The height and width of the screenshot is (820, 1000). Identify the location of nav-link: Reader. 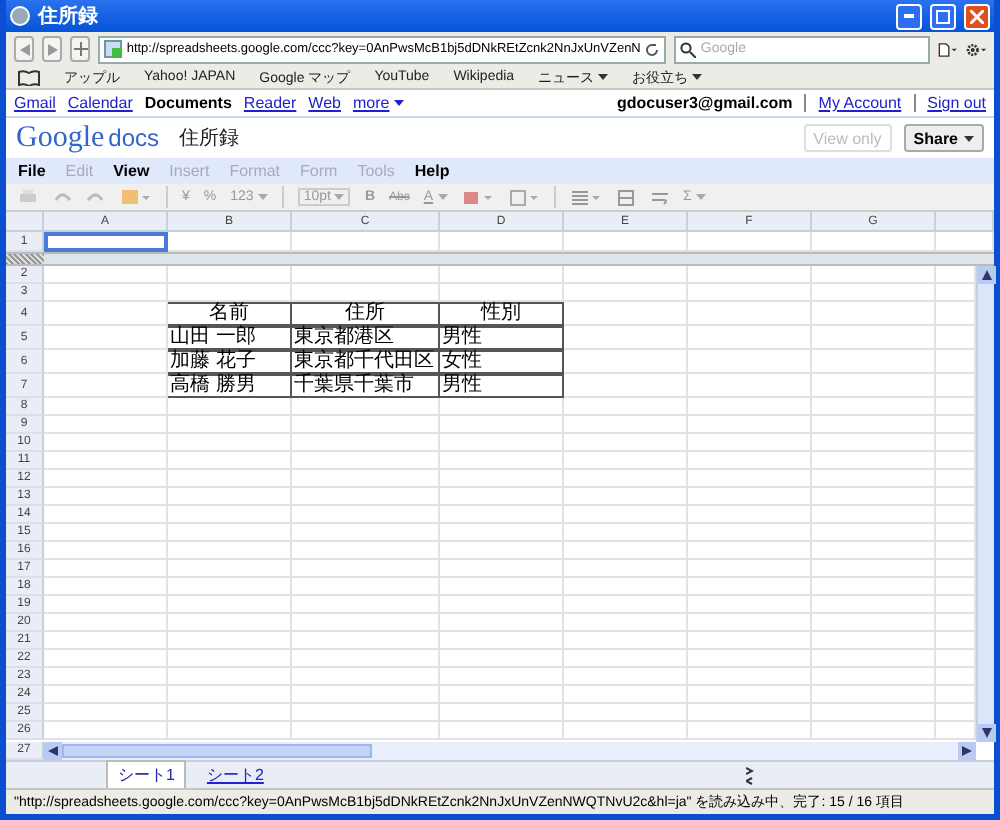
(270, 103).